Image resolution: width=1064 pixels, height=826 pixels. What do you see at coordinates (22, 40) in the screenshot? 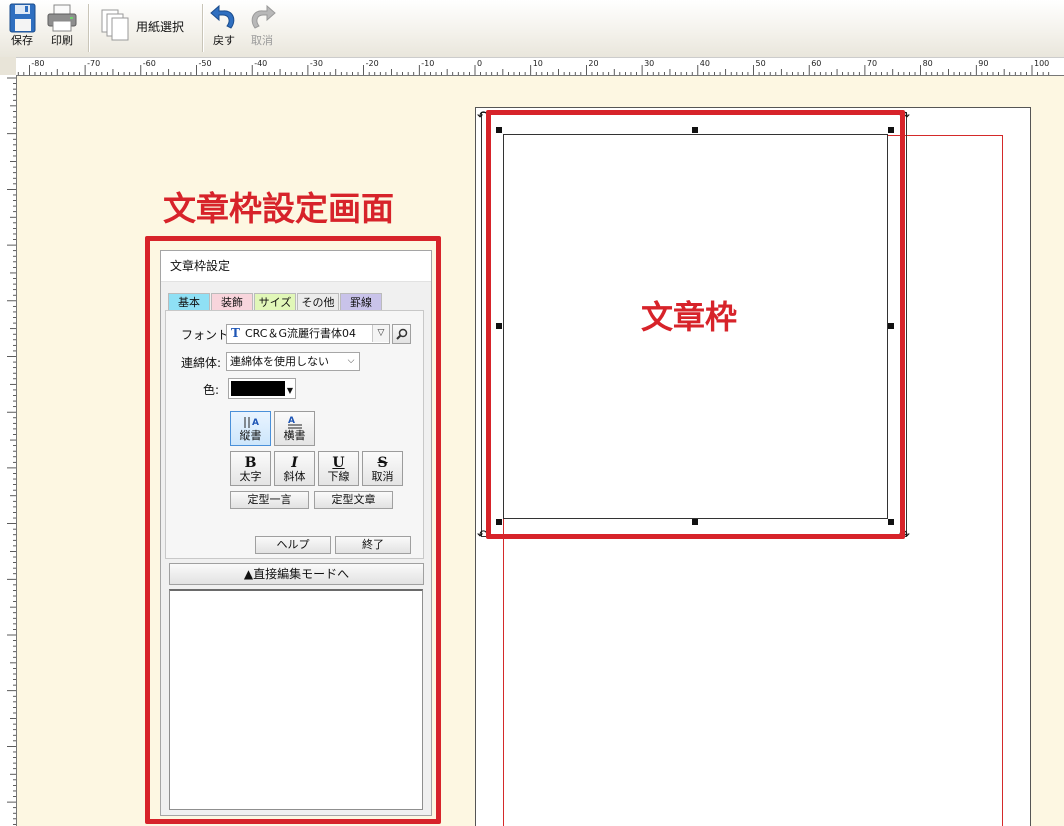
I see `save-label: 保存` at bounding box center [22, 40].